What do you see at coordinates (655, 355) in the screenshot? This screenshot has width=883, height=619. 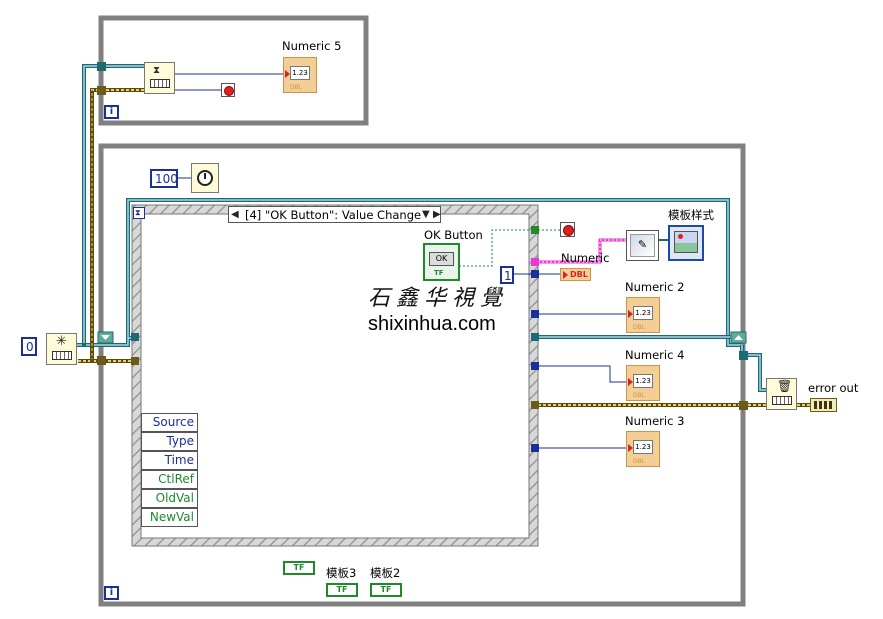 I see `numeric4-label: Numeric 4` at bounding box center [655, 355].